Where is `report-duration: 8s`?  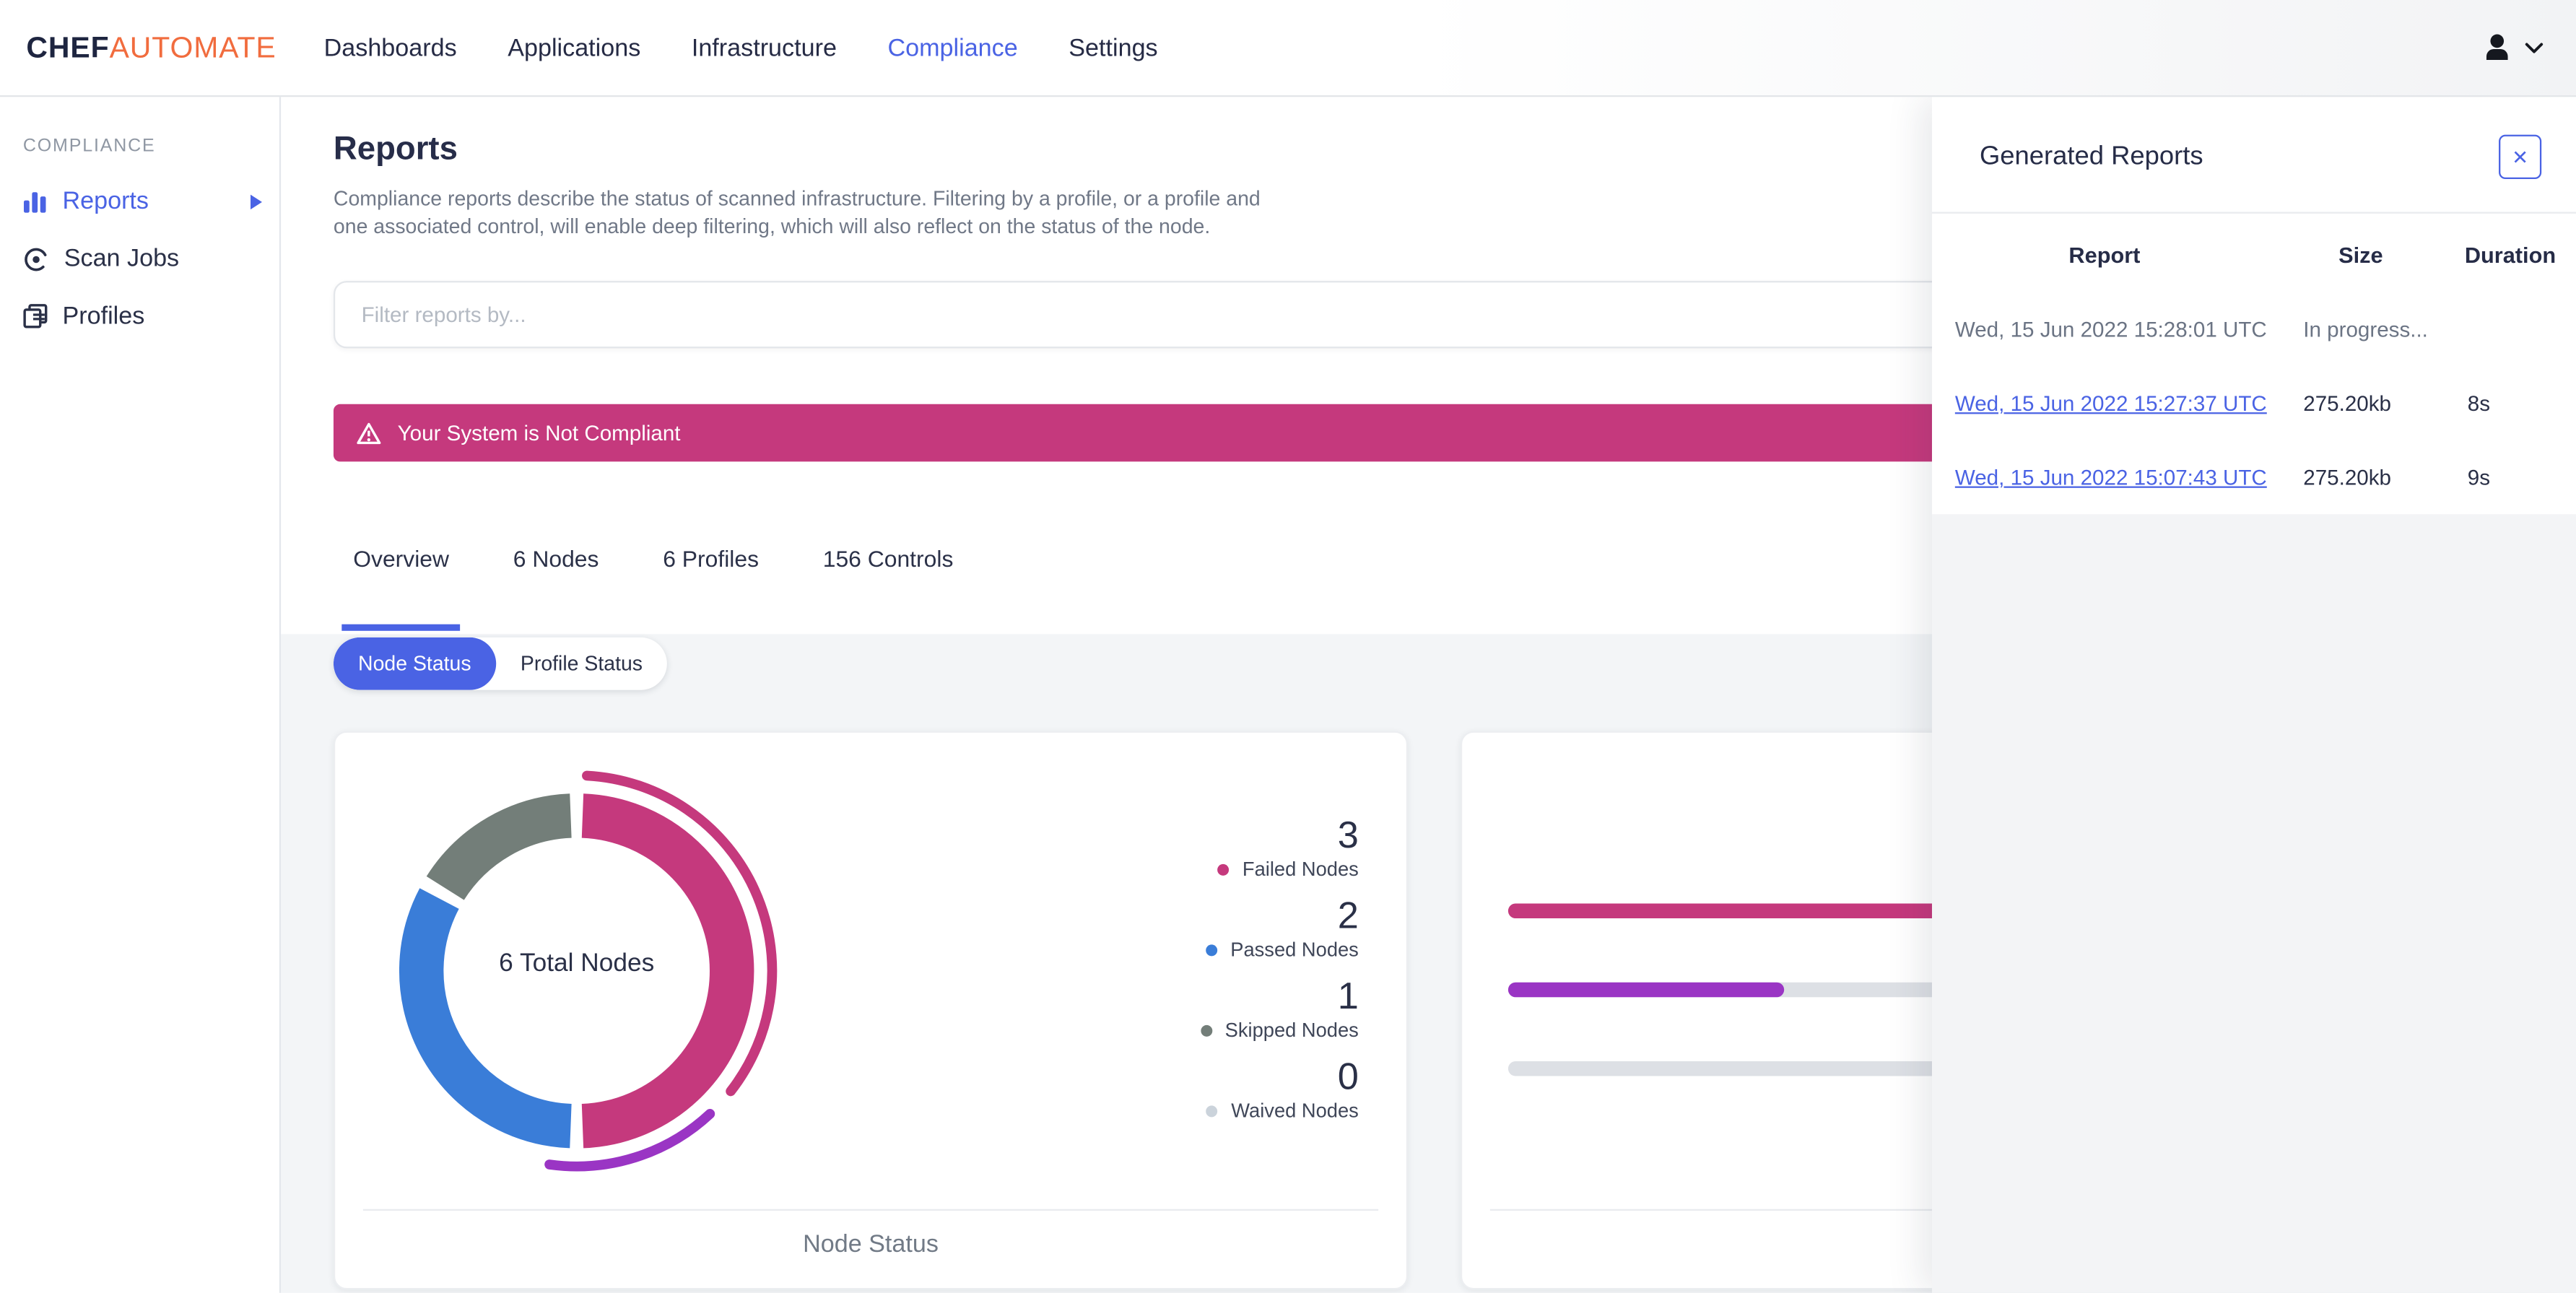 report-duration: 8s is located at coordinates (2479, 403).